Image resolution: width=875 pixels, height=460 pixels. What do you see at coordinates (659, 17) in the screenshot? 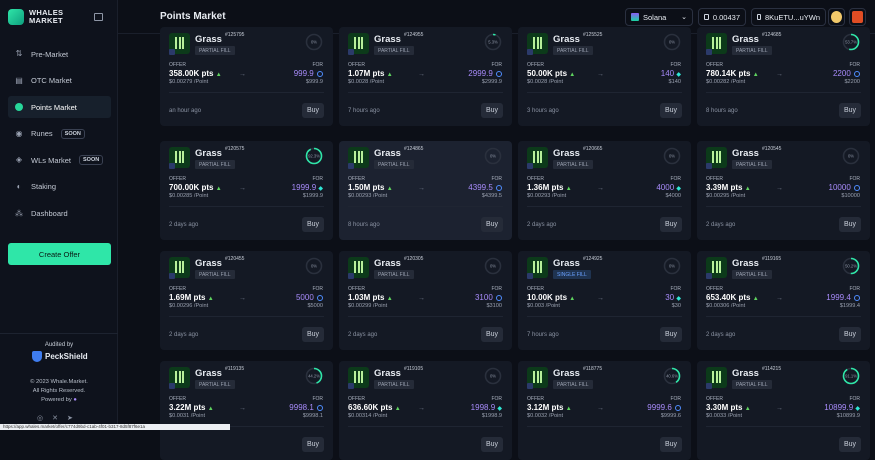
I see `chain-selector: Solana ⌄` at bounding box center [659, 17].